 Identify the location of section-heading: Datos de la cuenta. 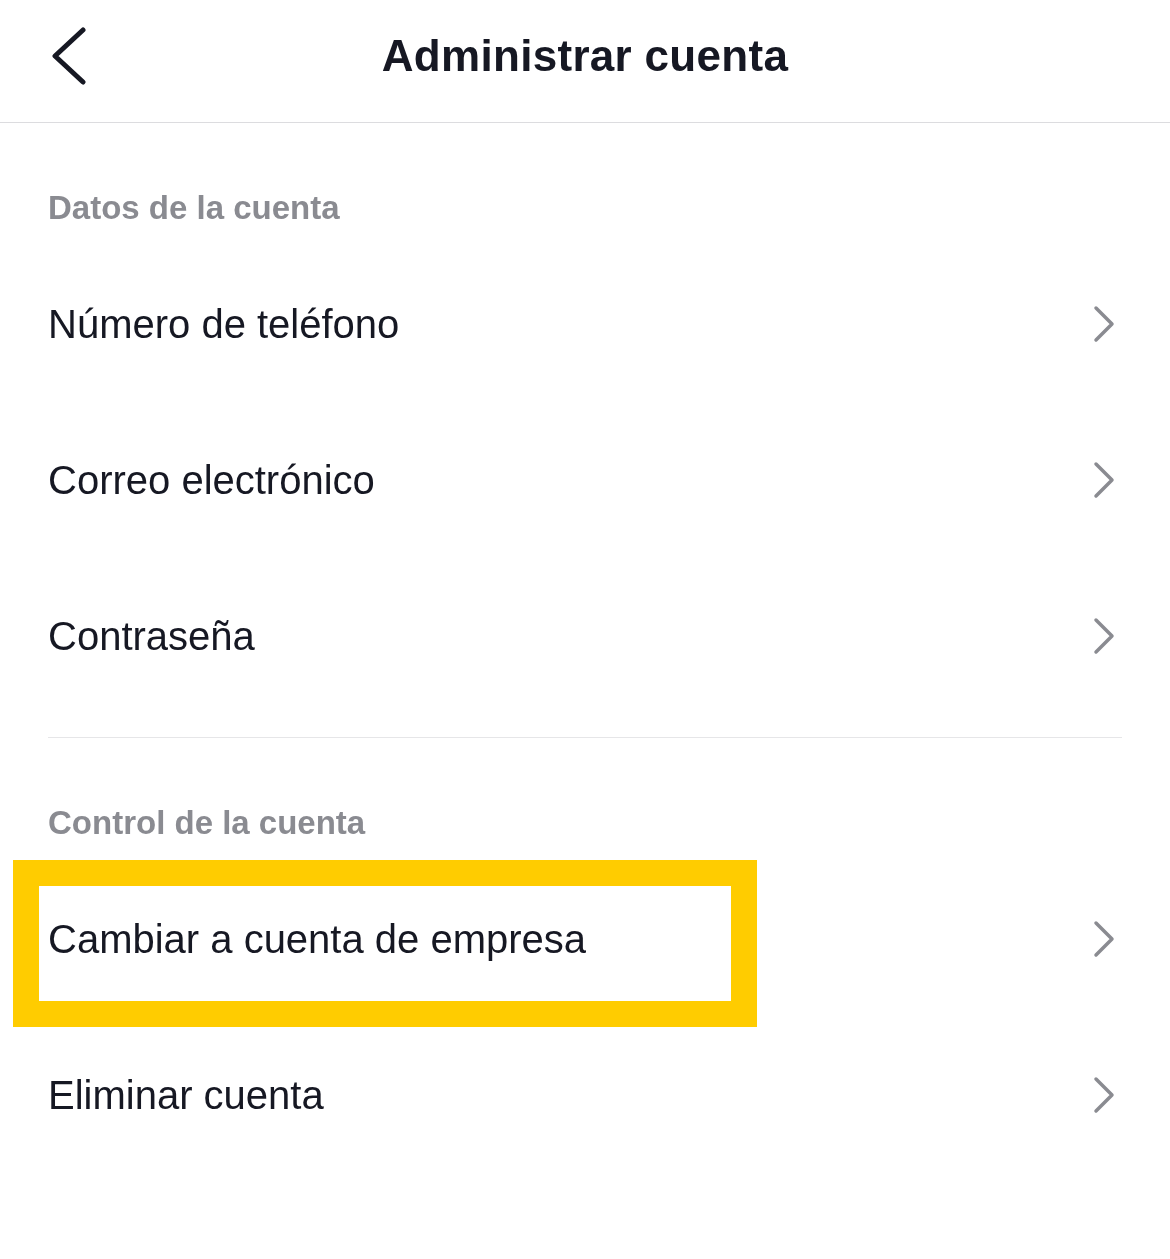
(194, 208).